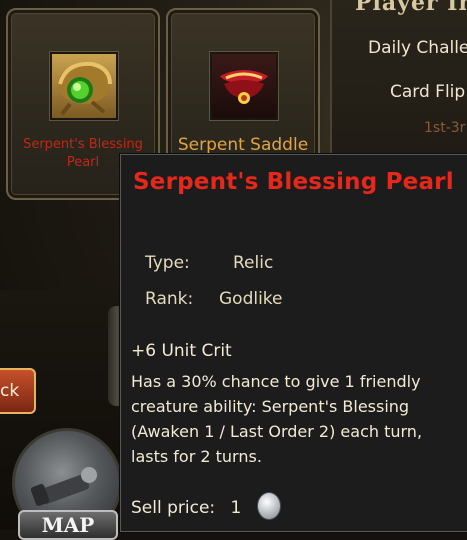 The height and width of the screenshot is (540, 467). I want to click on rank-label: Rank:, so click(169, 299).